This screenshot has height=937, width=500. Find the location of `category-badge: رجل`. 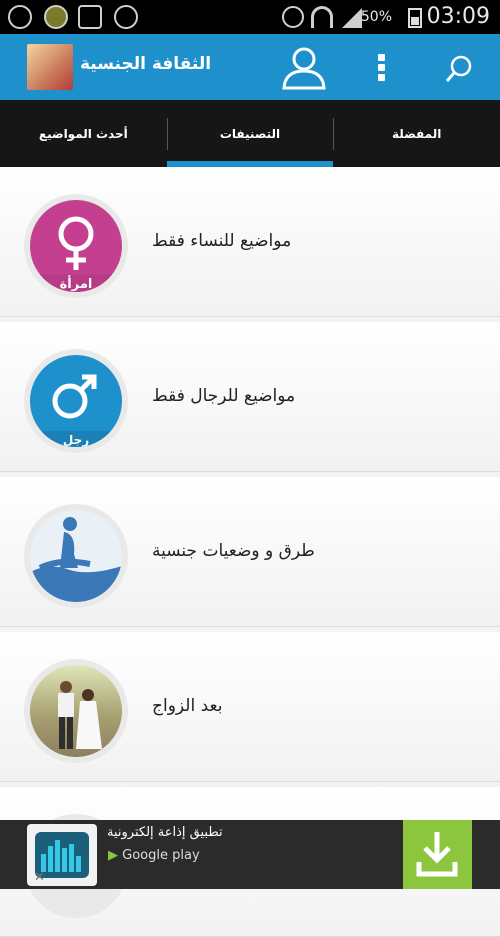

category-badge: رجل is located at coordinates (76, 440).